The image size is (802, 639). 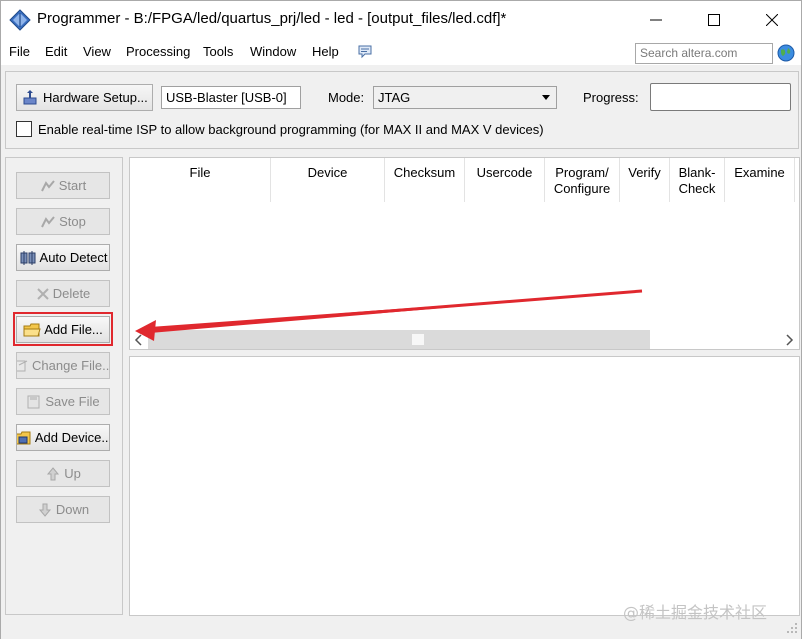 I want to click on minimize-button, so click(x=656, y=20).